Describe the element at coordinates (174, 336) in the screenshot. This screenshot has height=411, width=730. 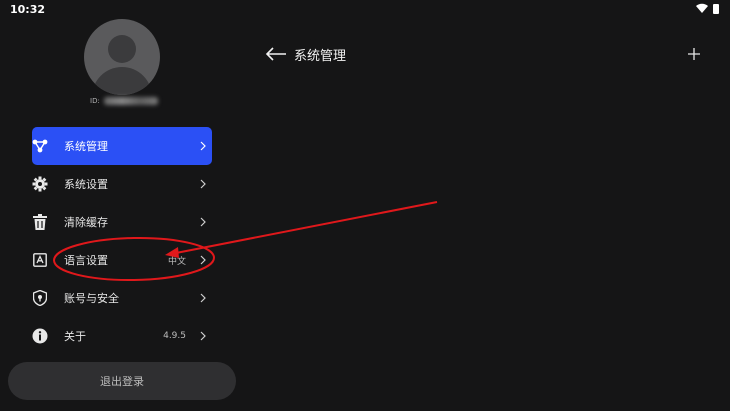
I see `menu-item-value: 4.9.5` at that location.